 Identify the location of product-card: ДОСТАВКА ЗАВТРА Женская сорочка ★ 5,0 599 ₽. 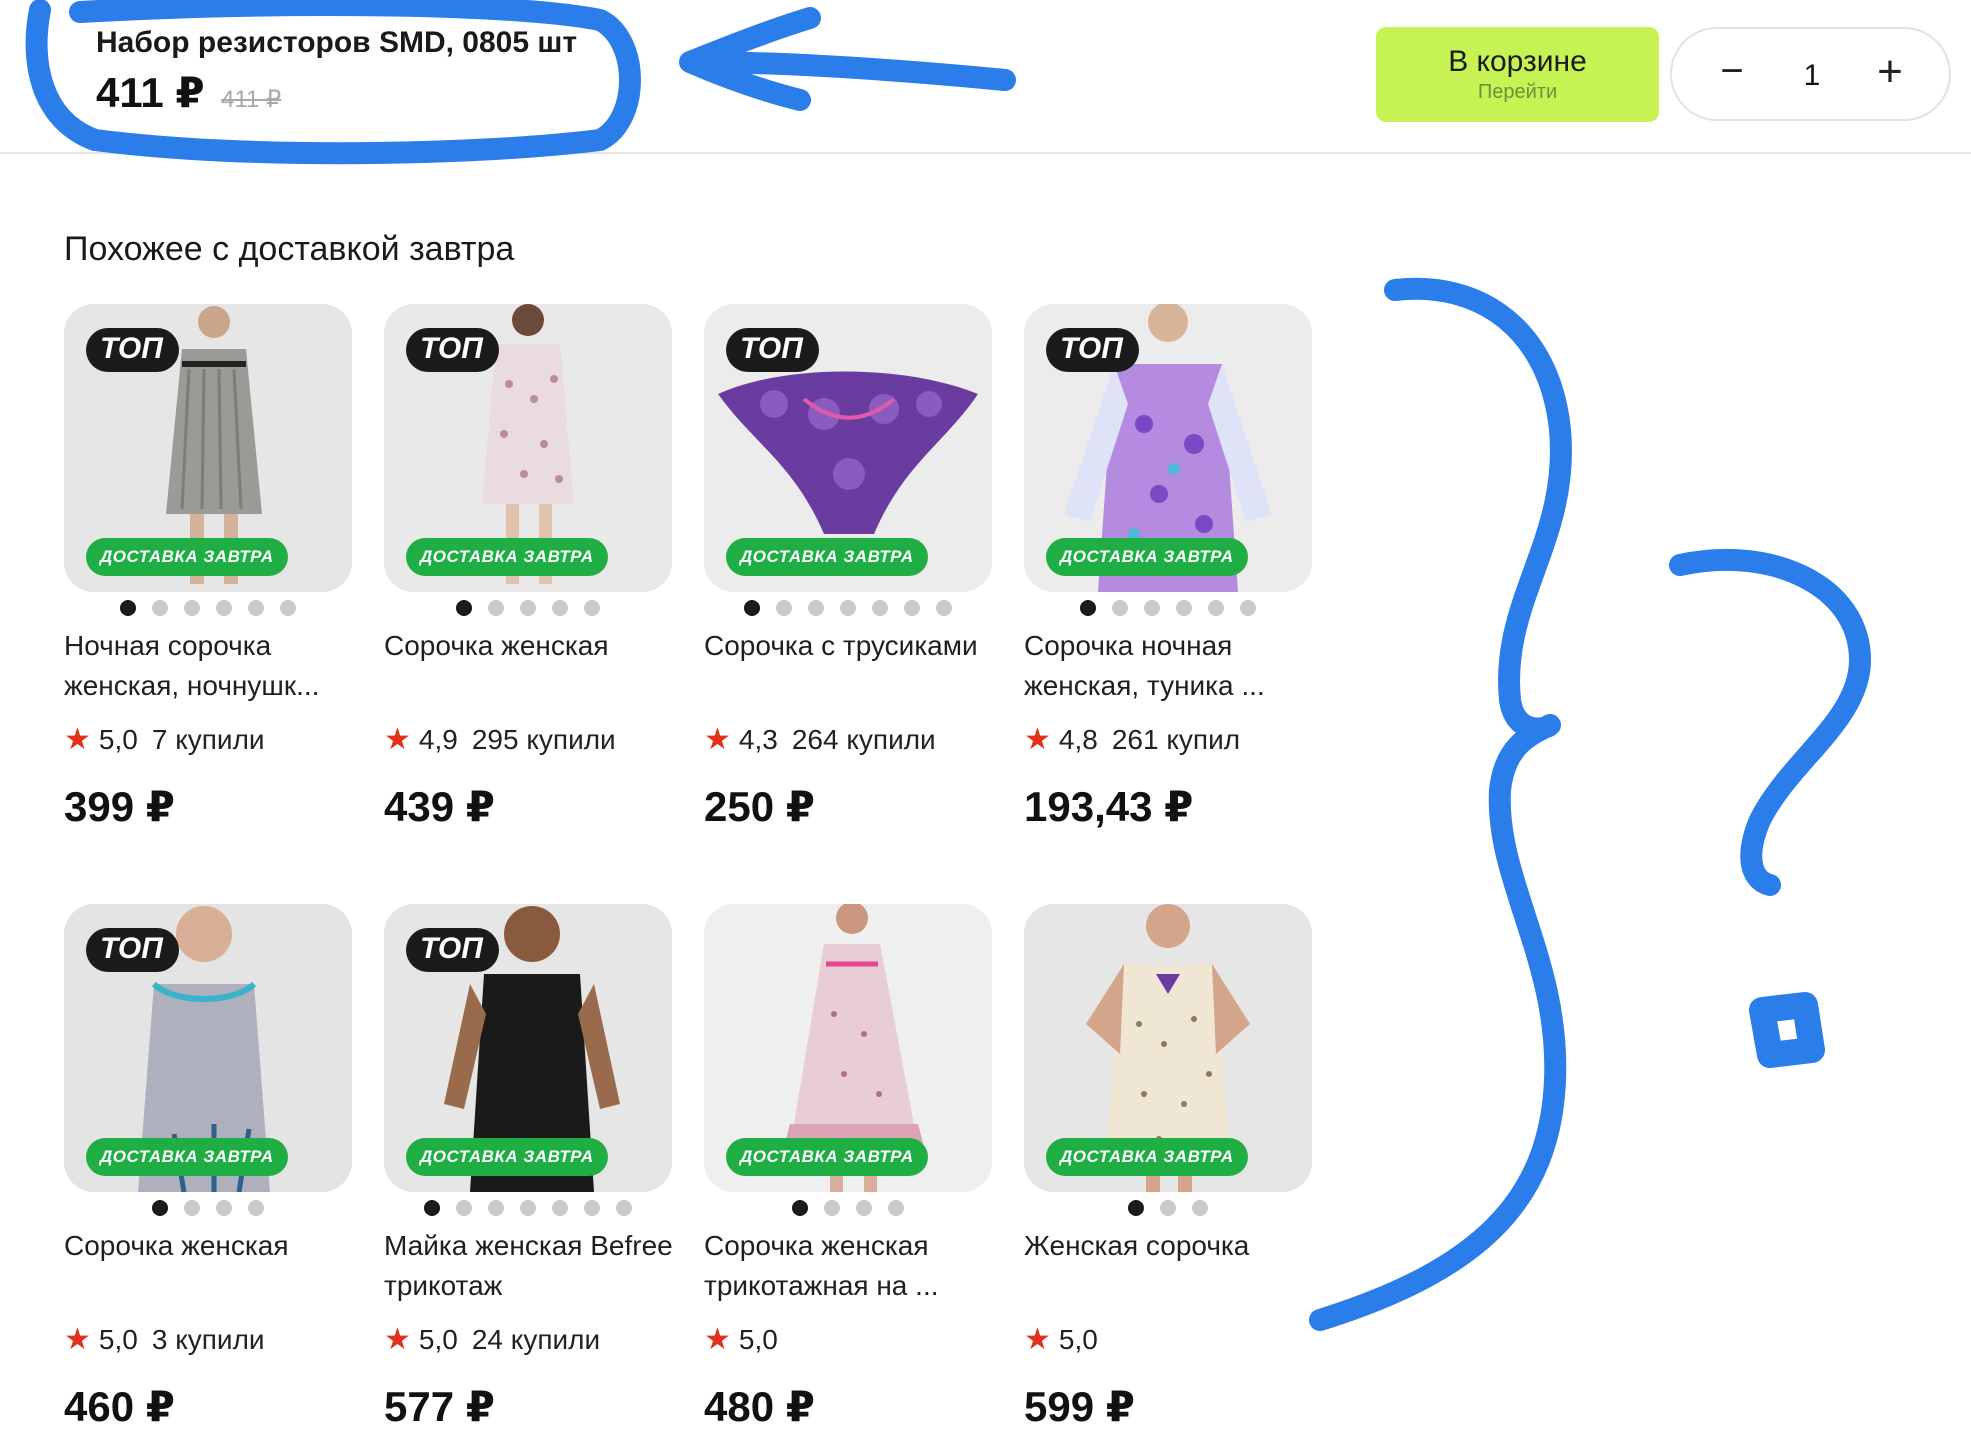
(1172, 1171).